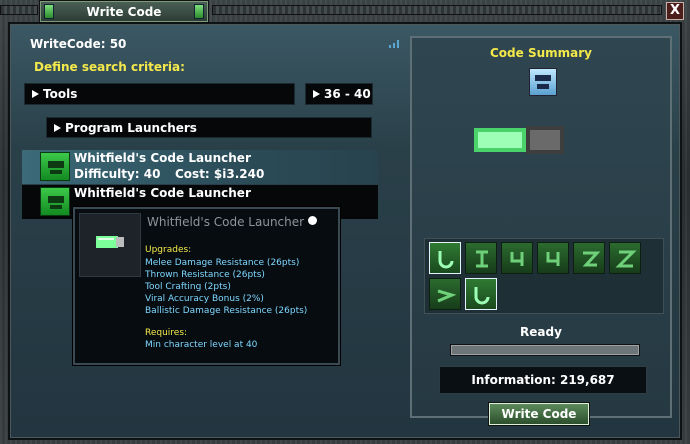 This screenshot has height=444, width=690. What do you see at coordinates (110, 245) in the screenshot?
I see `launcher-item-image` at bounding box center [110, 245].